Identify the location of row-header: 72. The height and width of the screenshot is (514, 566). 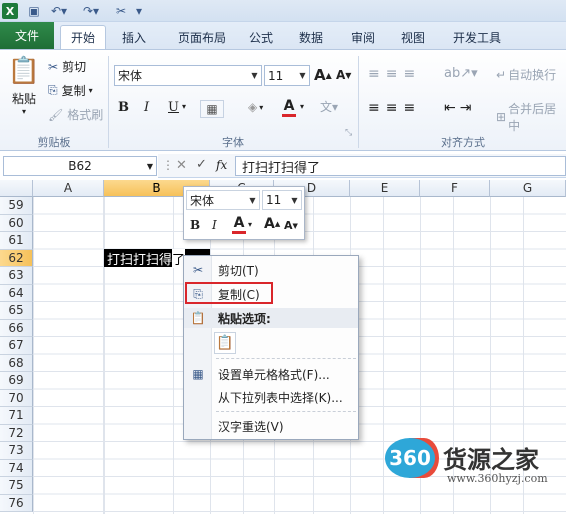
(16, 433).